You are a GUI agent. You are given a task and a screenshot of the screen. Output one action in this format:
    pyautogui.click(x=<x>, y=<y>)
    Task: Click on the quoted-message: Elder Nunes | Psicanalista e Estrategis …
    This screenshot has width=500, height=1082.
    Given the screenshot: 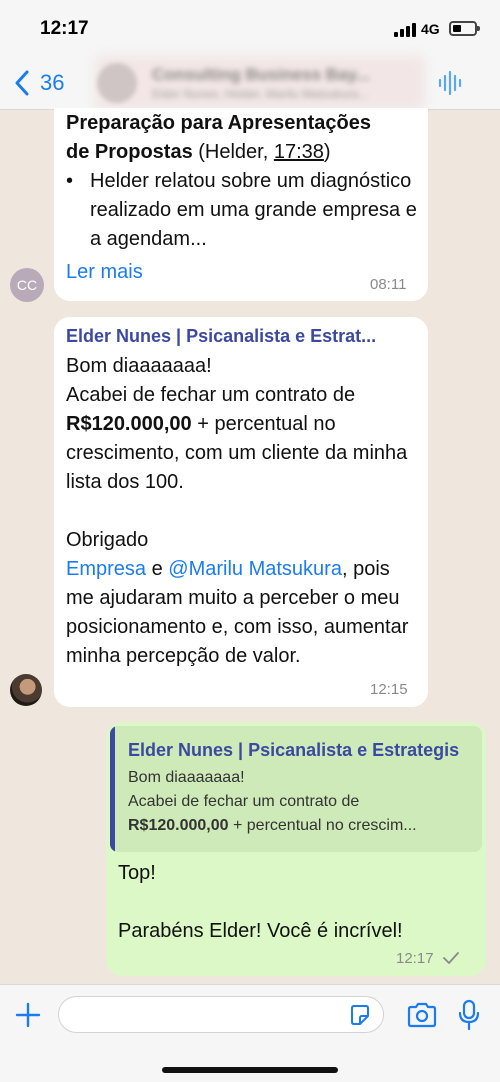 What is the action you would take?
    pyautogui.click(x=296, y=789)
    